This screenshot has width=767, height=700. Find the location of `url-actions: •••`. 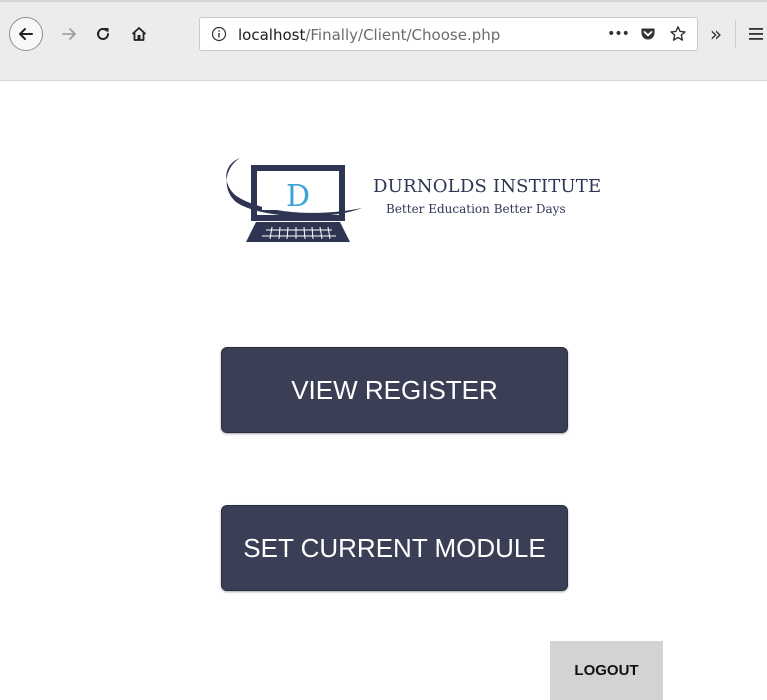

url-actions: ••• is located at coordinates (648, 34).